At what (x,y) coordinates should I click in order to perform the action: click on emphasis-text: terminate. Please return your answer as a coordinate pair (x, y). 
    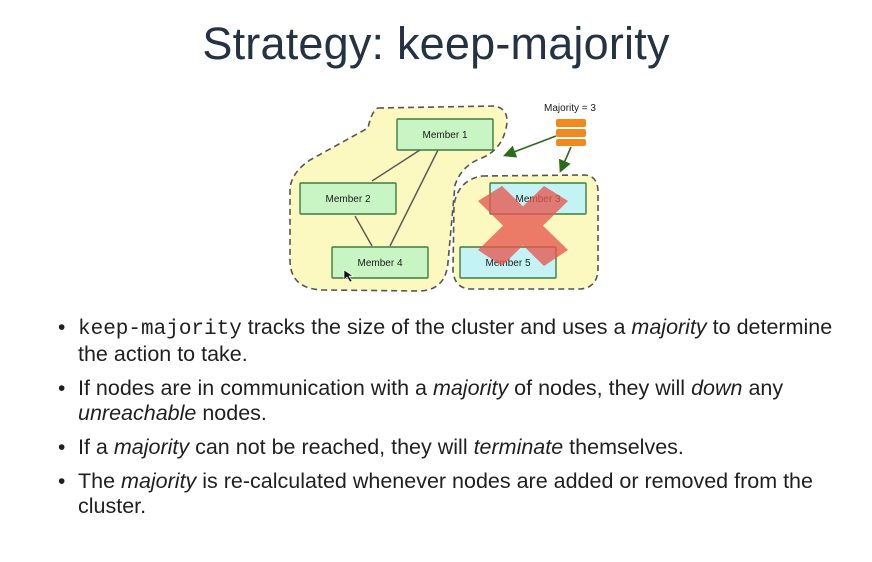
    Looking at the image, I should click on (518, 447).